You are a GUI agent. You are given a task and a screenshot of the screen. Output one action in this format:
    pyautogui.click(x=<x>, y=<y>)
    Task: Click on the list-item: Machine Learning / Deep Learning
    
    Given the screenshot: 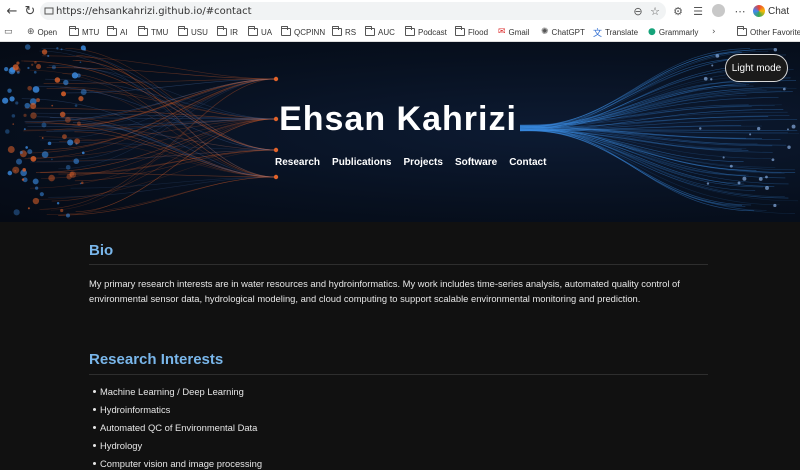 What is the action you would take?
    pyautogui.click(x=177, y=395)
    